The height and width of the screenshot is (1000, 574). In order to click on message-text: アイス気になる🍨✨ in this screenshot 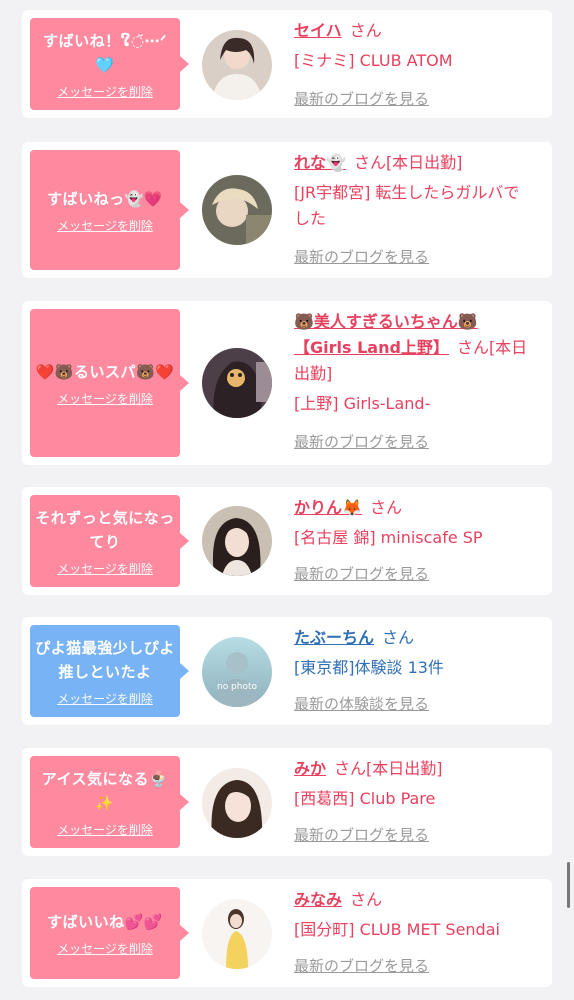, I will do `click(105, 790)`.